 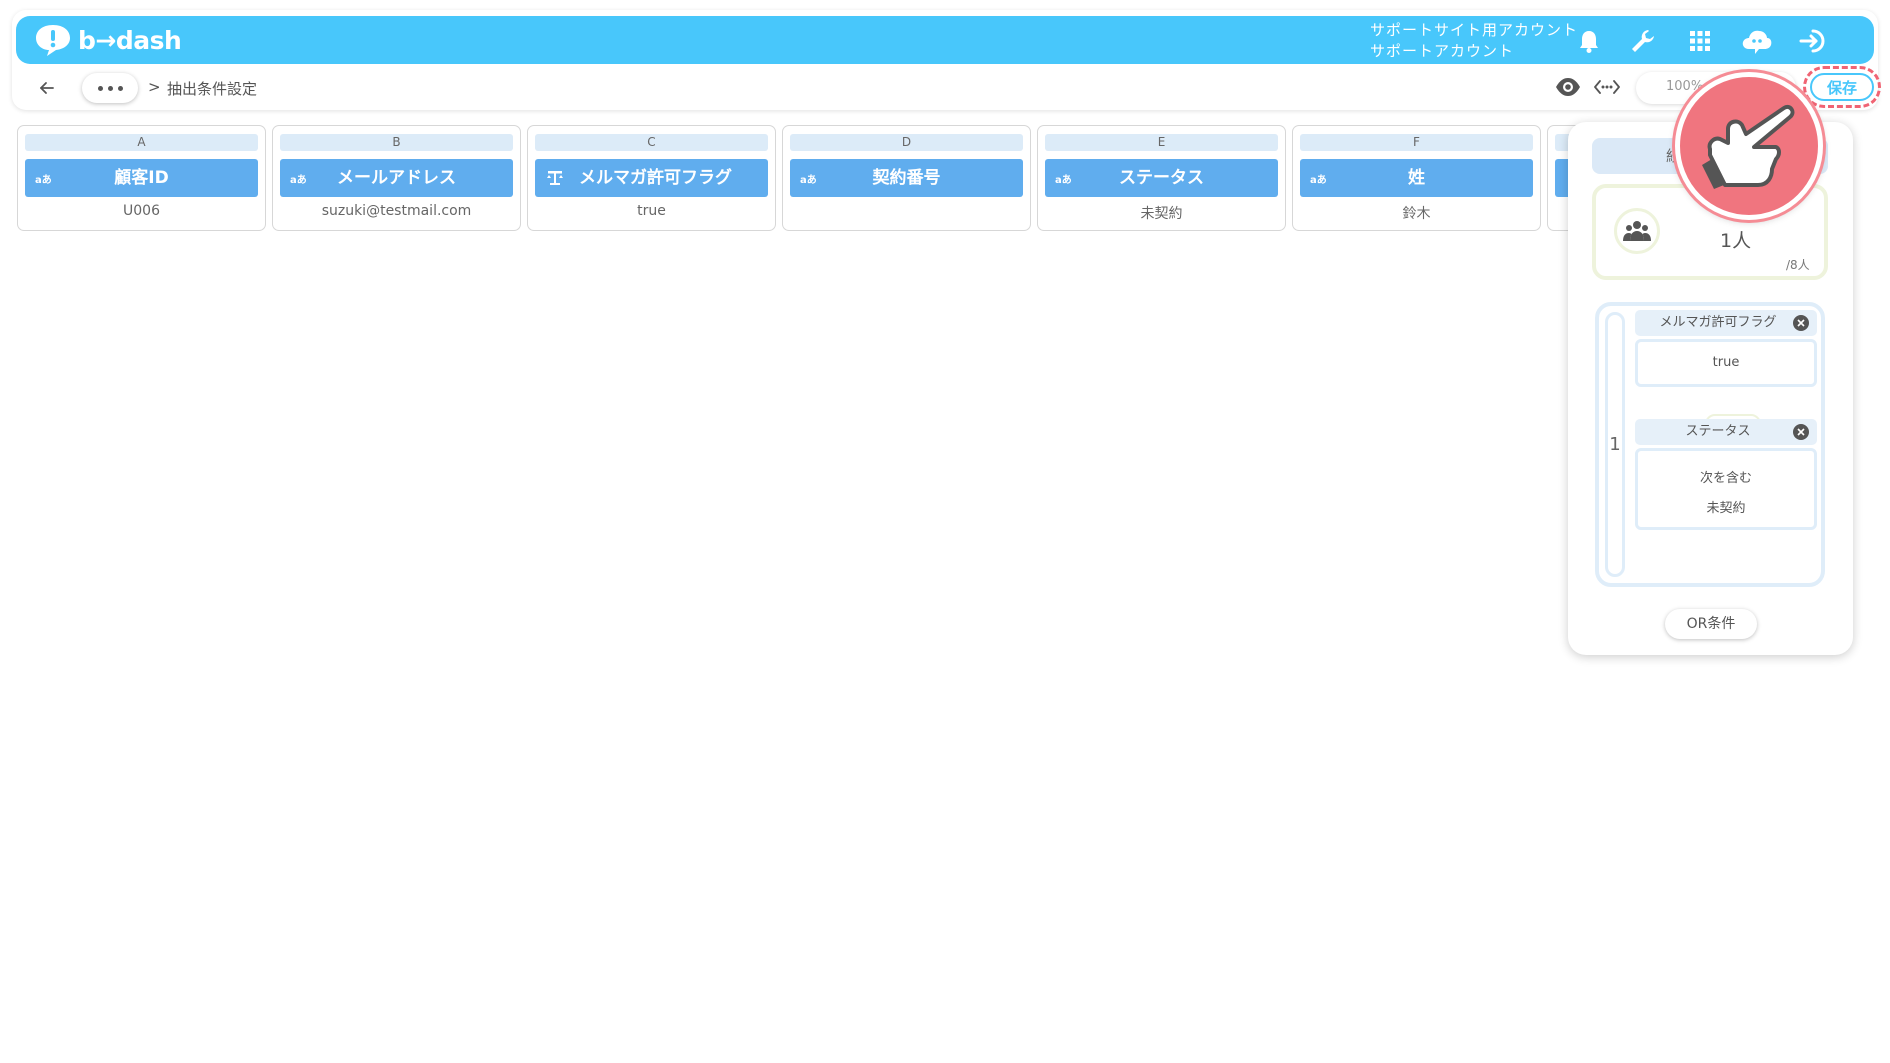 I want to click on code-arrows-icon, so click(x=1607, y=87).